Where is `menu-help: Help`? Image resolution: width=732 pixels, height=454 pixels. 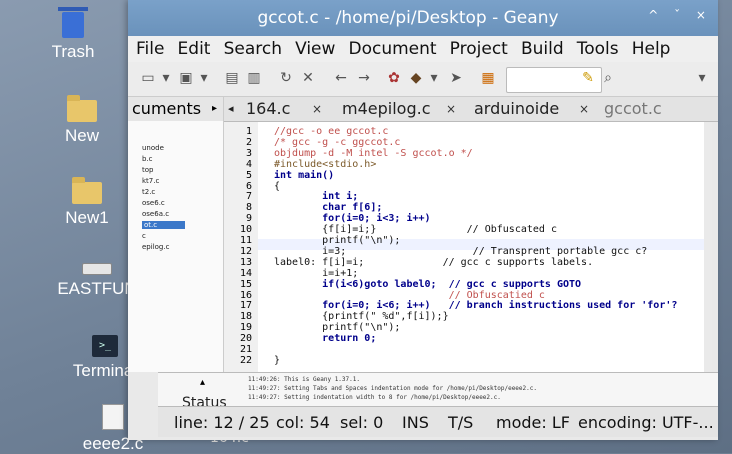 menu-help: Help is located at coordinates (647, 49).